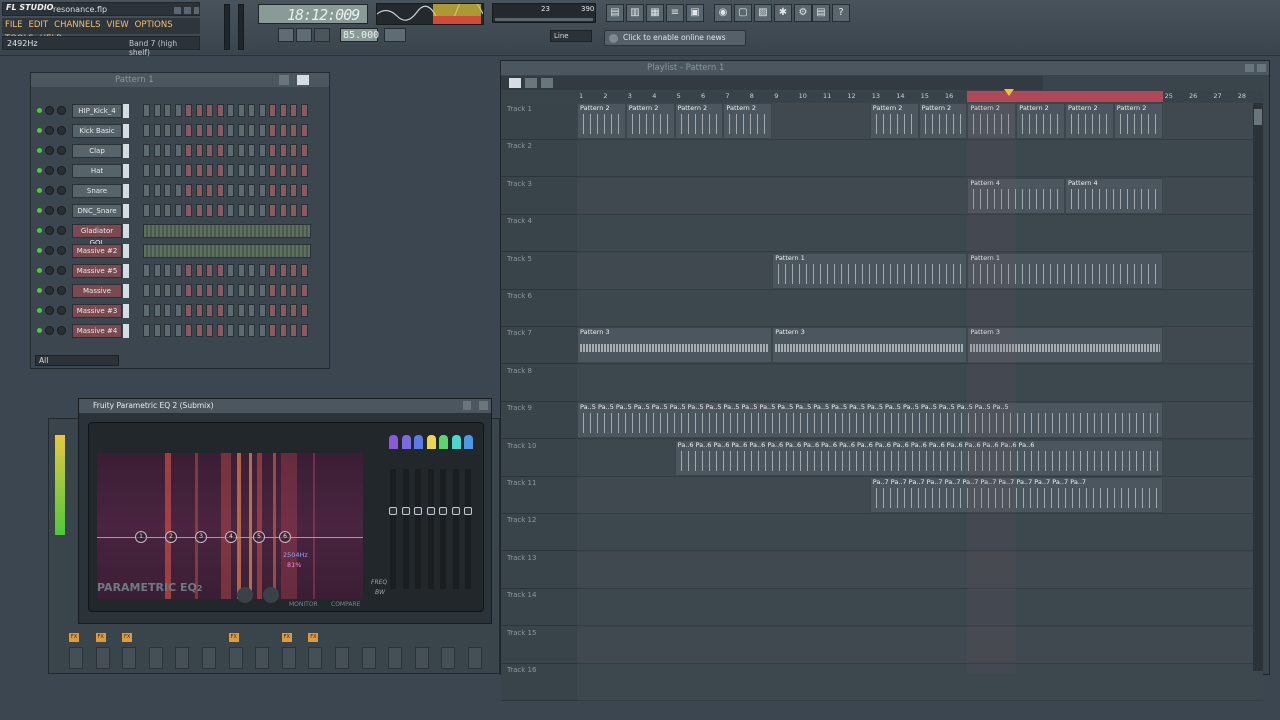 The width and height of the screenshot is (1280, 720). I want to click on pattern-clip: Pattern 4, so click(1114, 195).